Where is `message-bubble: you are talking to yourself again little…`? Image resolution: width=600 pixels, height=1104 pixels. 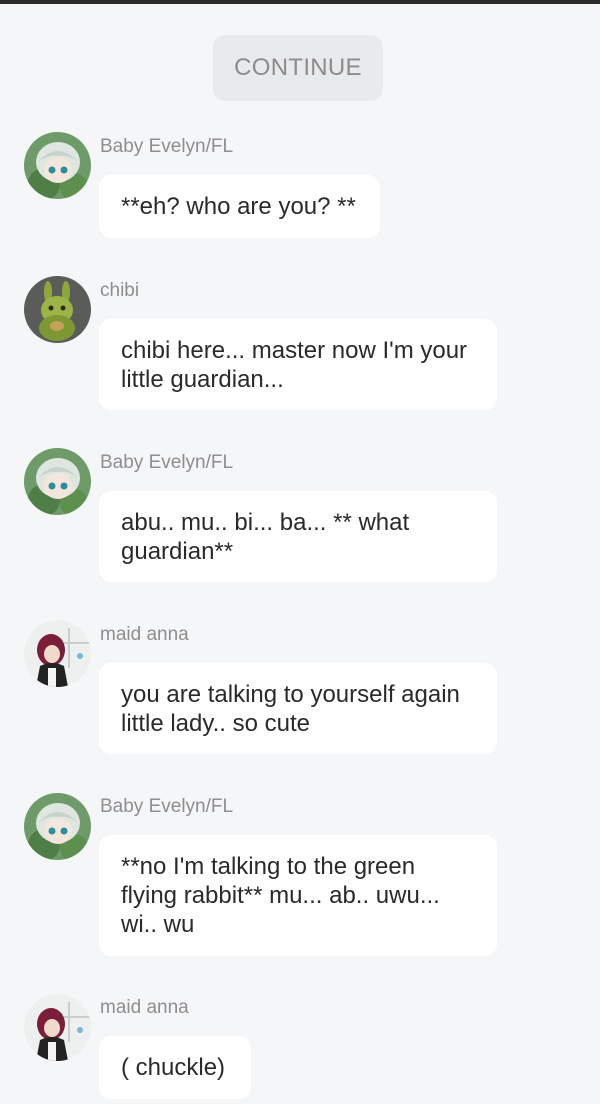
message-bubble: you are talking to yourself again little… is located at coordinates (298, 708).